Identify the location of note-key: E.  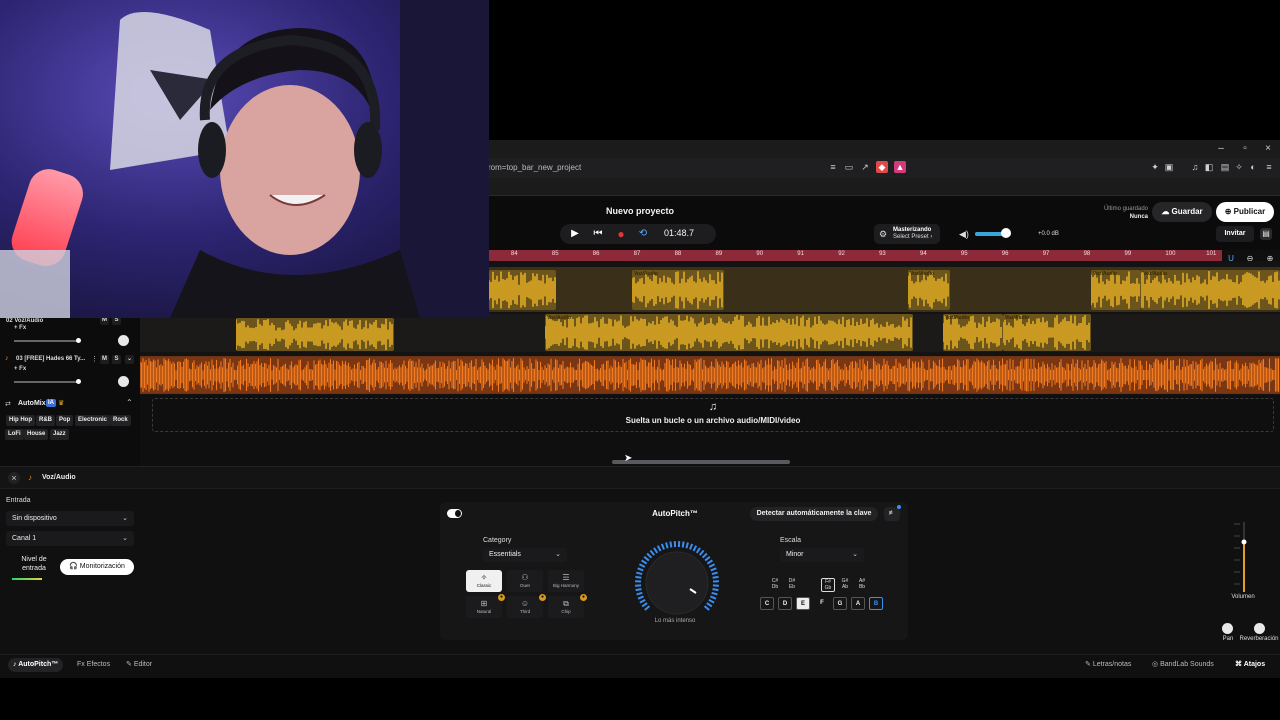
(803, 603).